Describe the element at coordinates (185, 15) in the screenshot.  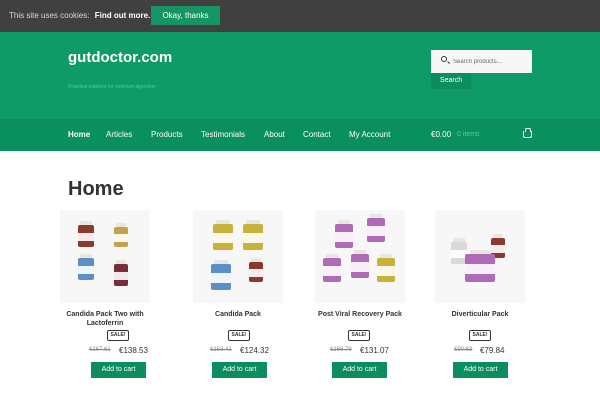
I see `cookie-accept-button: Okay, thanks` at that location.